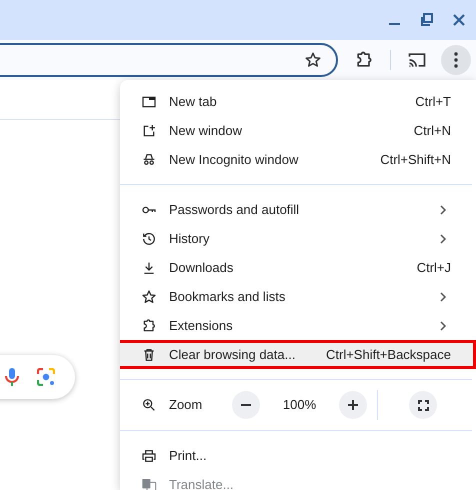  I want to click on menu-icon, so click(456, 60).